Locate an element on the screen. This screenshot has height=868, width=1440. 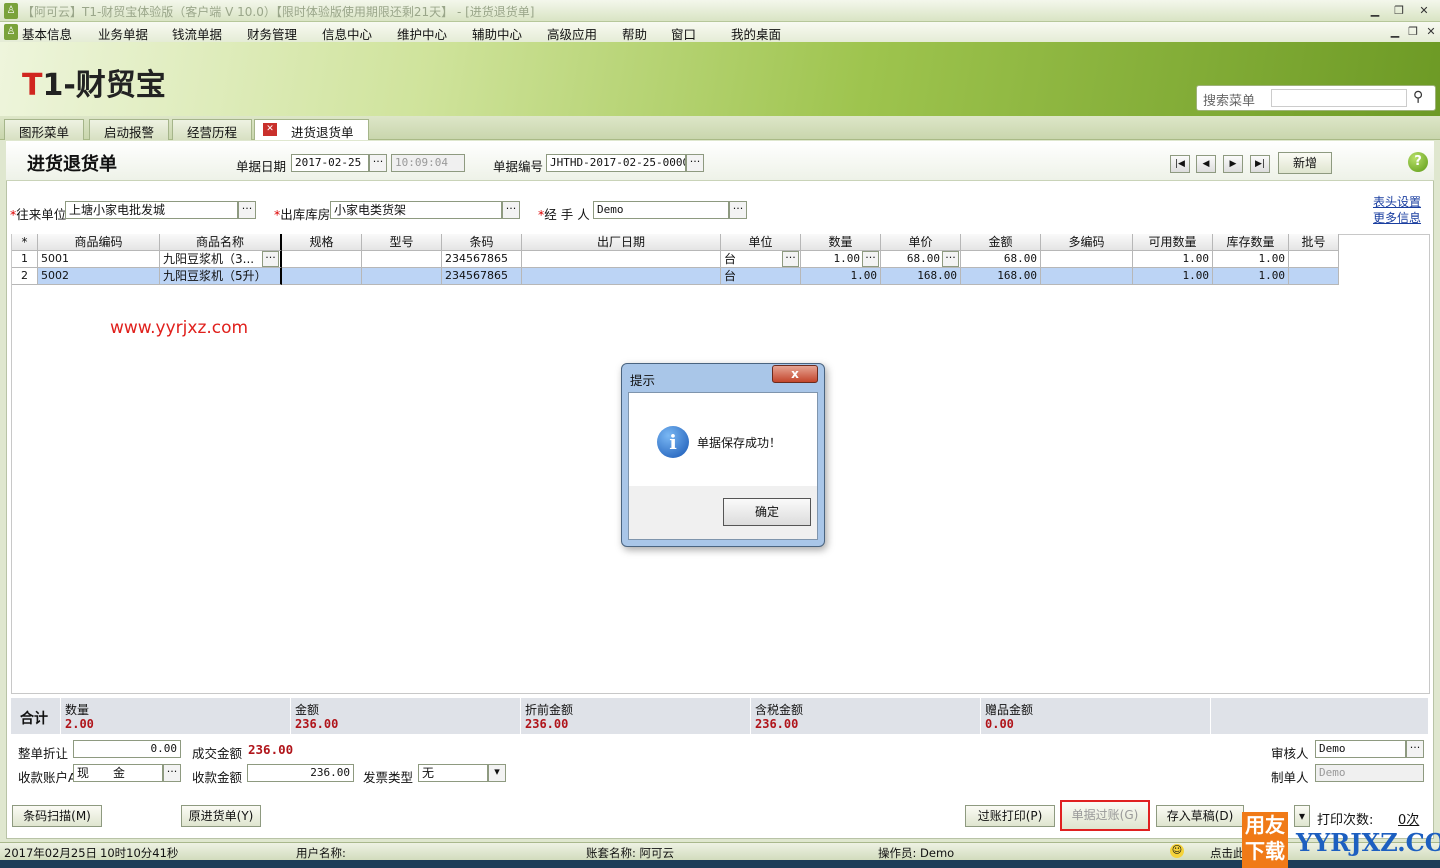
doc-no-field: JHTHD-2017-02-25-00001 is located at coordinates (616, 163).